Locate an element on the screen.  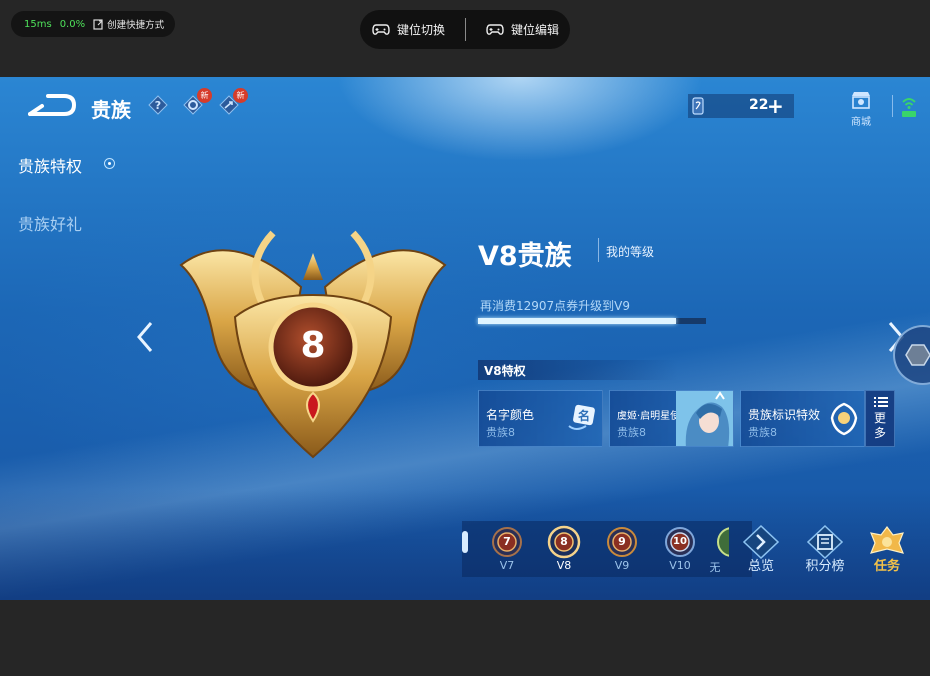
emulator-top-bar: 15ms 0.0% 创建快捷方式 键位切换 键位编辑 is located at coordinates (465, 38).